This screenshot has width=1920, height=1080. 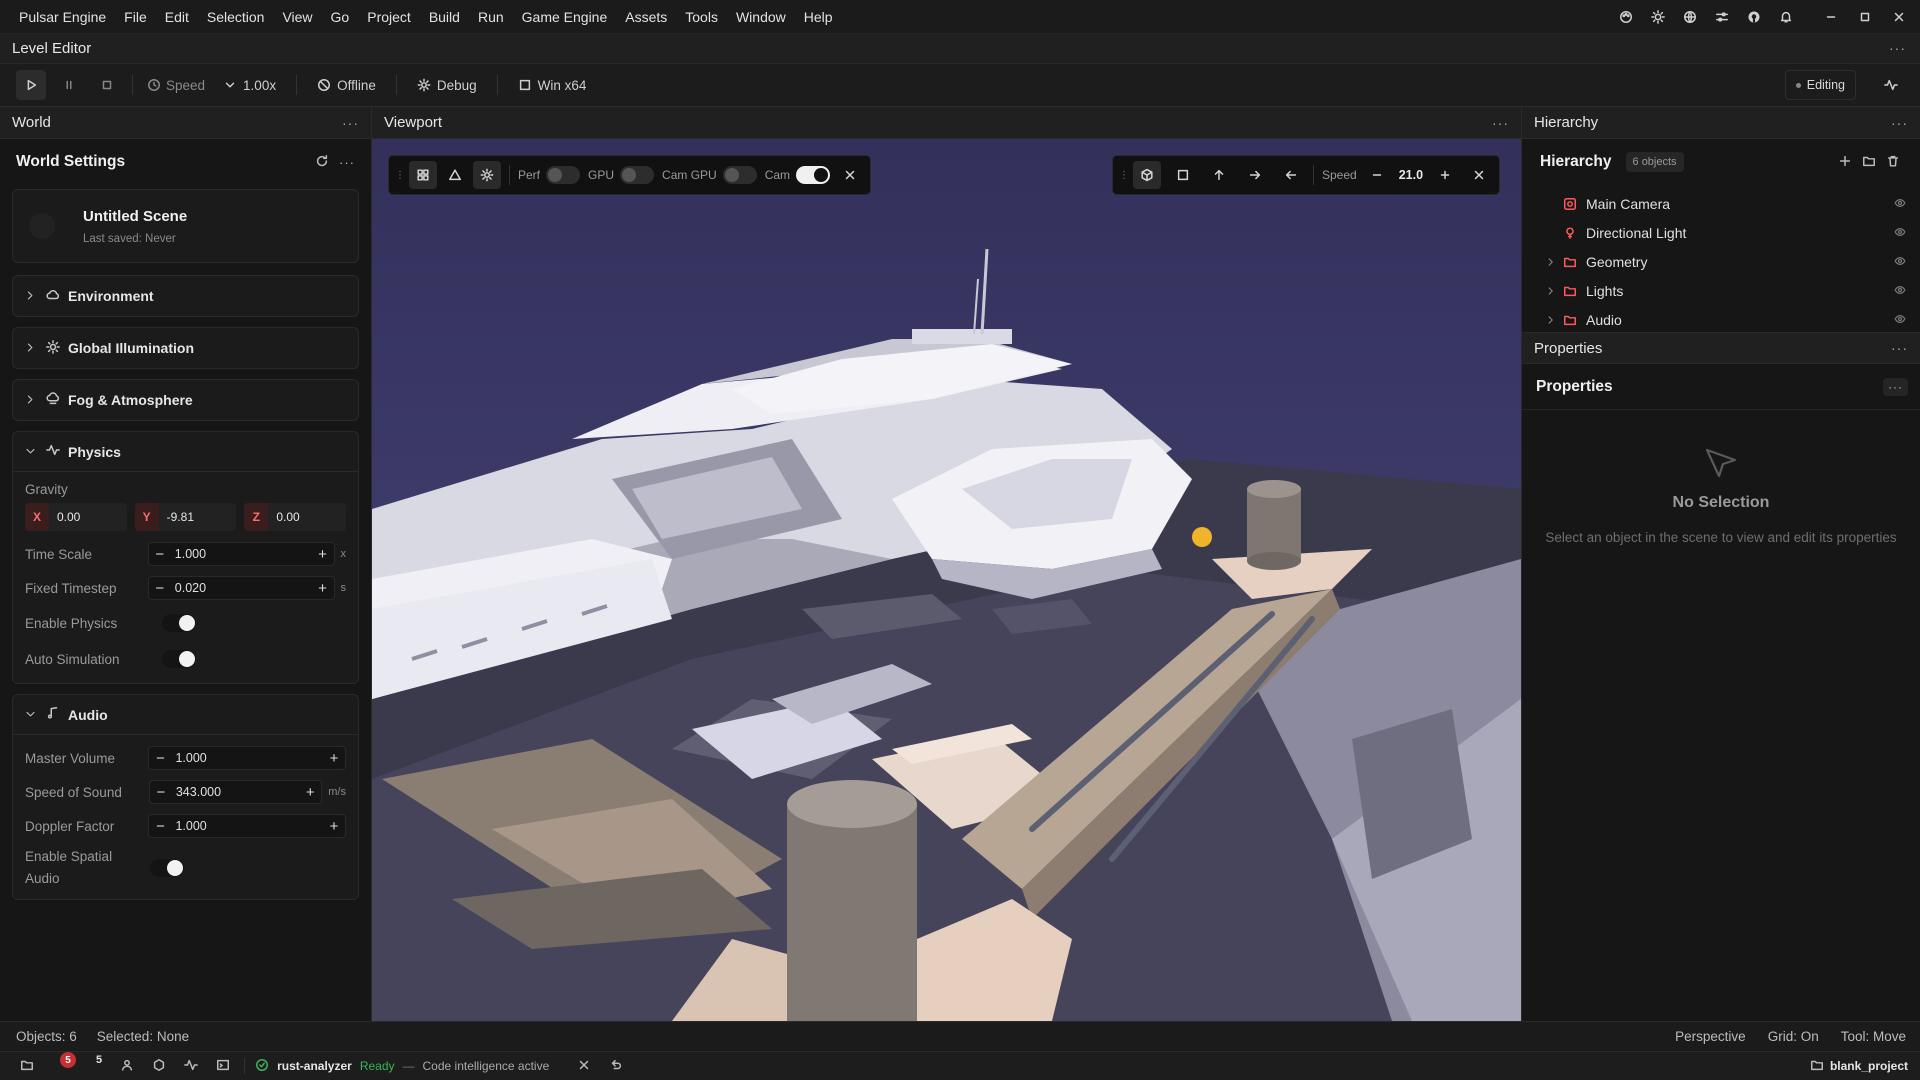 What do you see at coordinates (346, 85) in the screenshot?
I see `offline-button: Offline` at bounding box center [346, 85].